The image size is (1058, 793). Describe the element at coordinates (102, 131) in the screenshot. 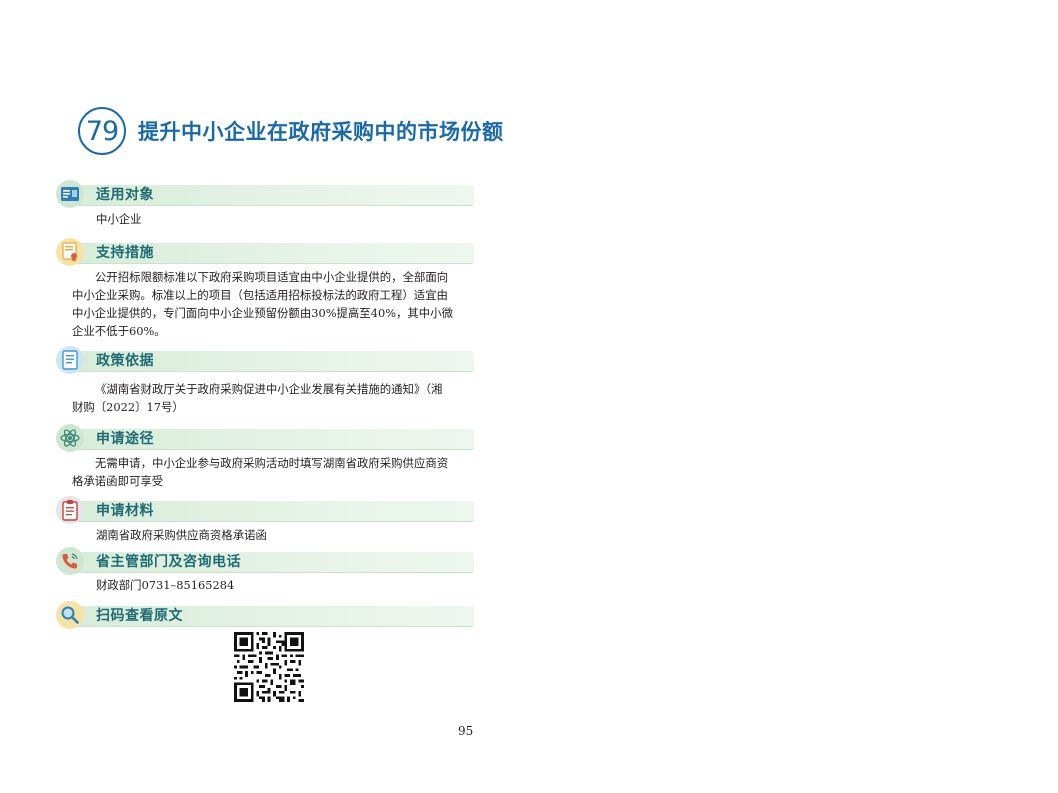

I see `item-number-badge: 79` at that location.